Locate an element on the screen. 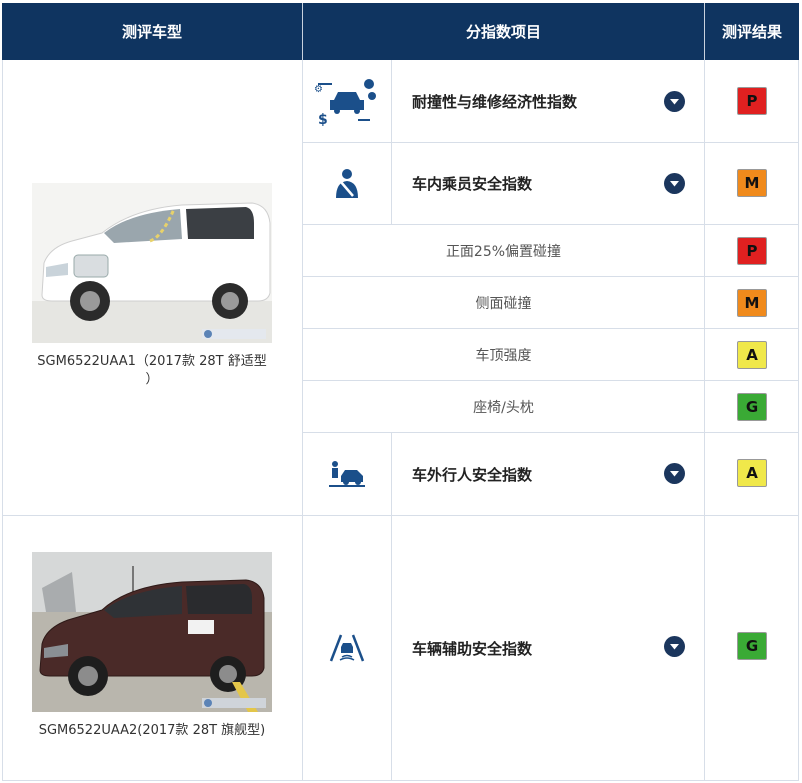  expand-toggle-assist is located at coordinates (674, 646).